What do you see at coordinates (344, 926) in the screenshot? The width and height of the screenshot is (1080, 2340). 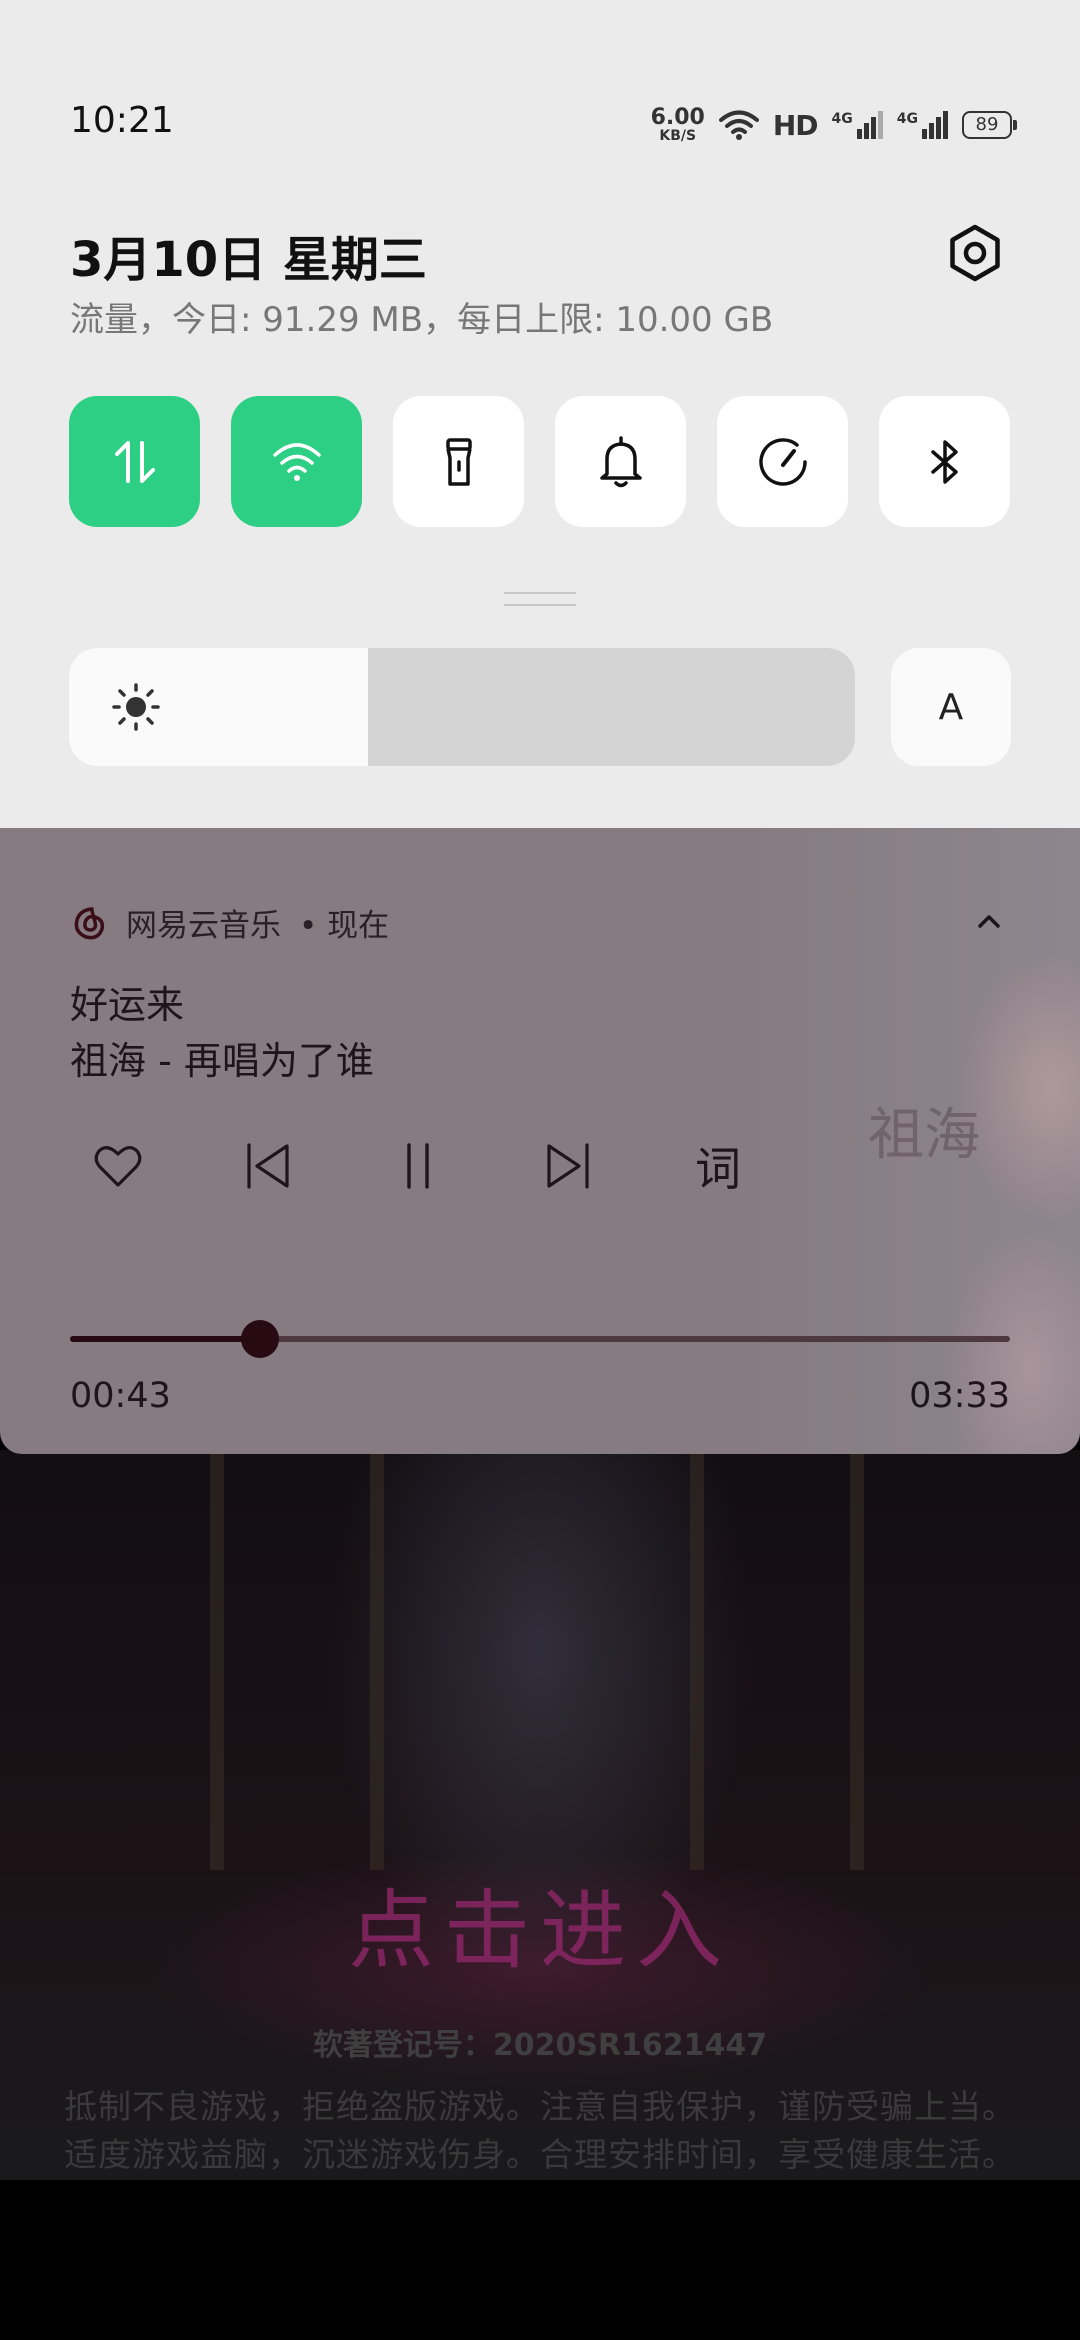 I see `notification-time: • 现在` at bounding box center [344, 926].